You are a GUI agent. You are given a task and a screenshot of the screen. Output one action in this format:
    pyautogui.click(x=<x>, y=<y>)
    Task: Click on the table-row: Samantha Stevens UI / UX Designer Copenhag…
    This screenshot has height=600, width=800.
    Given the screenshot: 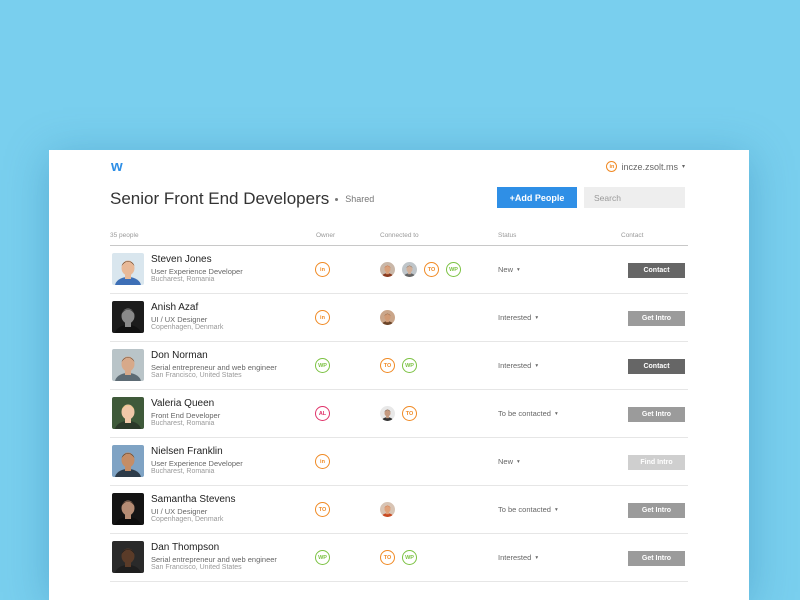 What is the action you would take?
    pyautogui.click(x=399, y=510)
    